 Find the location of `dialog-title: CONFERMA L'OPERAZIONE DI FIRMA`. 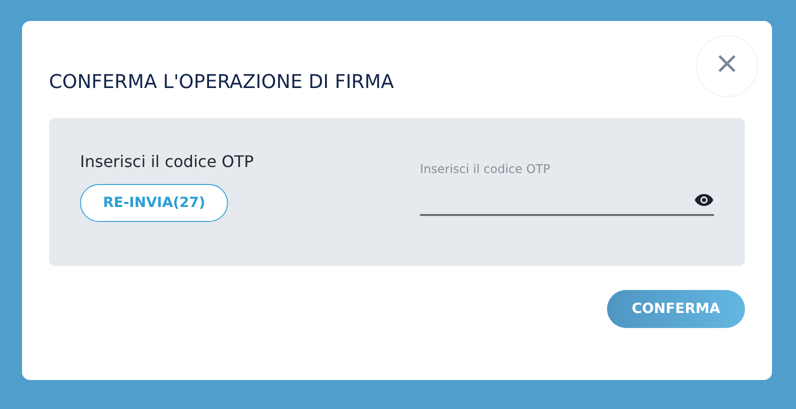

dialog-title: CONFERMA L'OPERAZIONE DI FIRMA is located at coordinates (221, 82).